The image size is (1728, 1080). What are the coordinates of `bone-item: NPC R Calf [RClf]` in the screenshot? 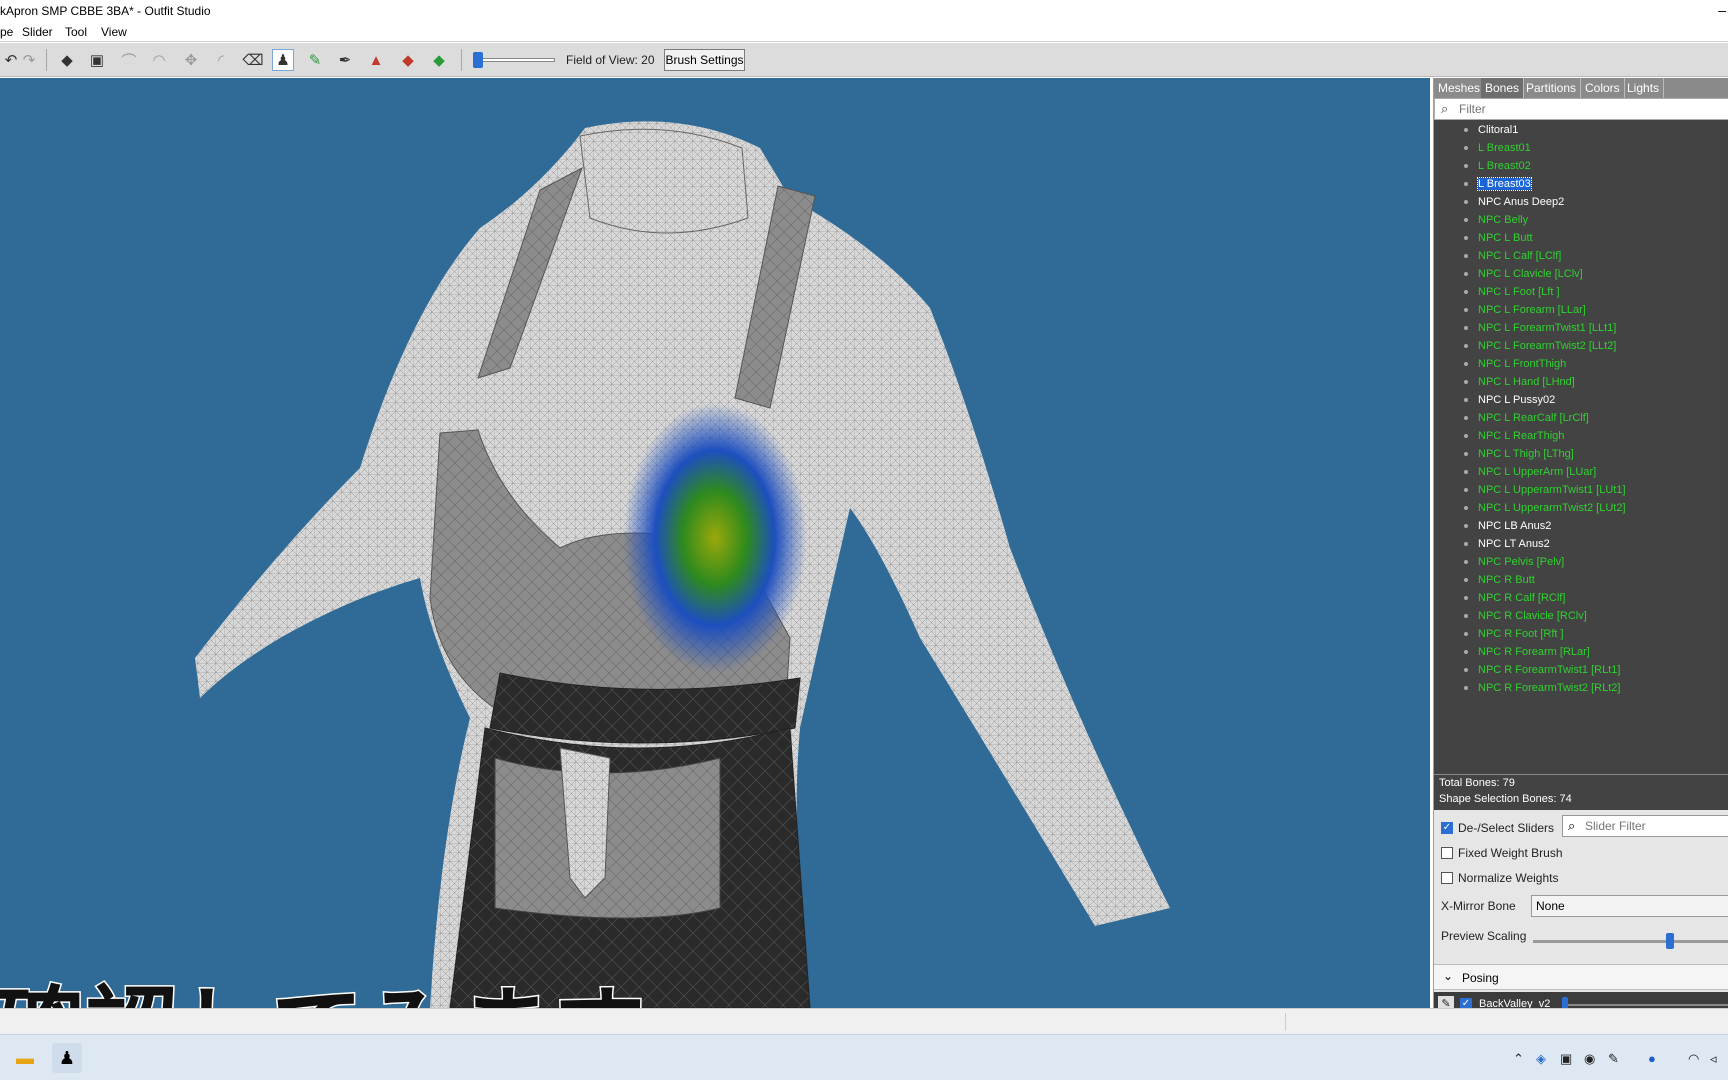 It's located at (1514, 601).